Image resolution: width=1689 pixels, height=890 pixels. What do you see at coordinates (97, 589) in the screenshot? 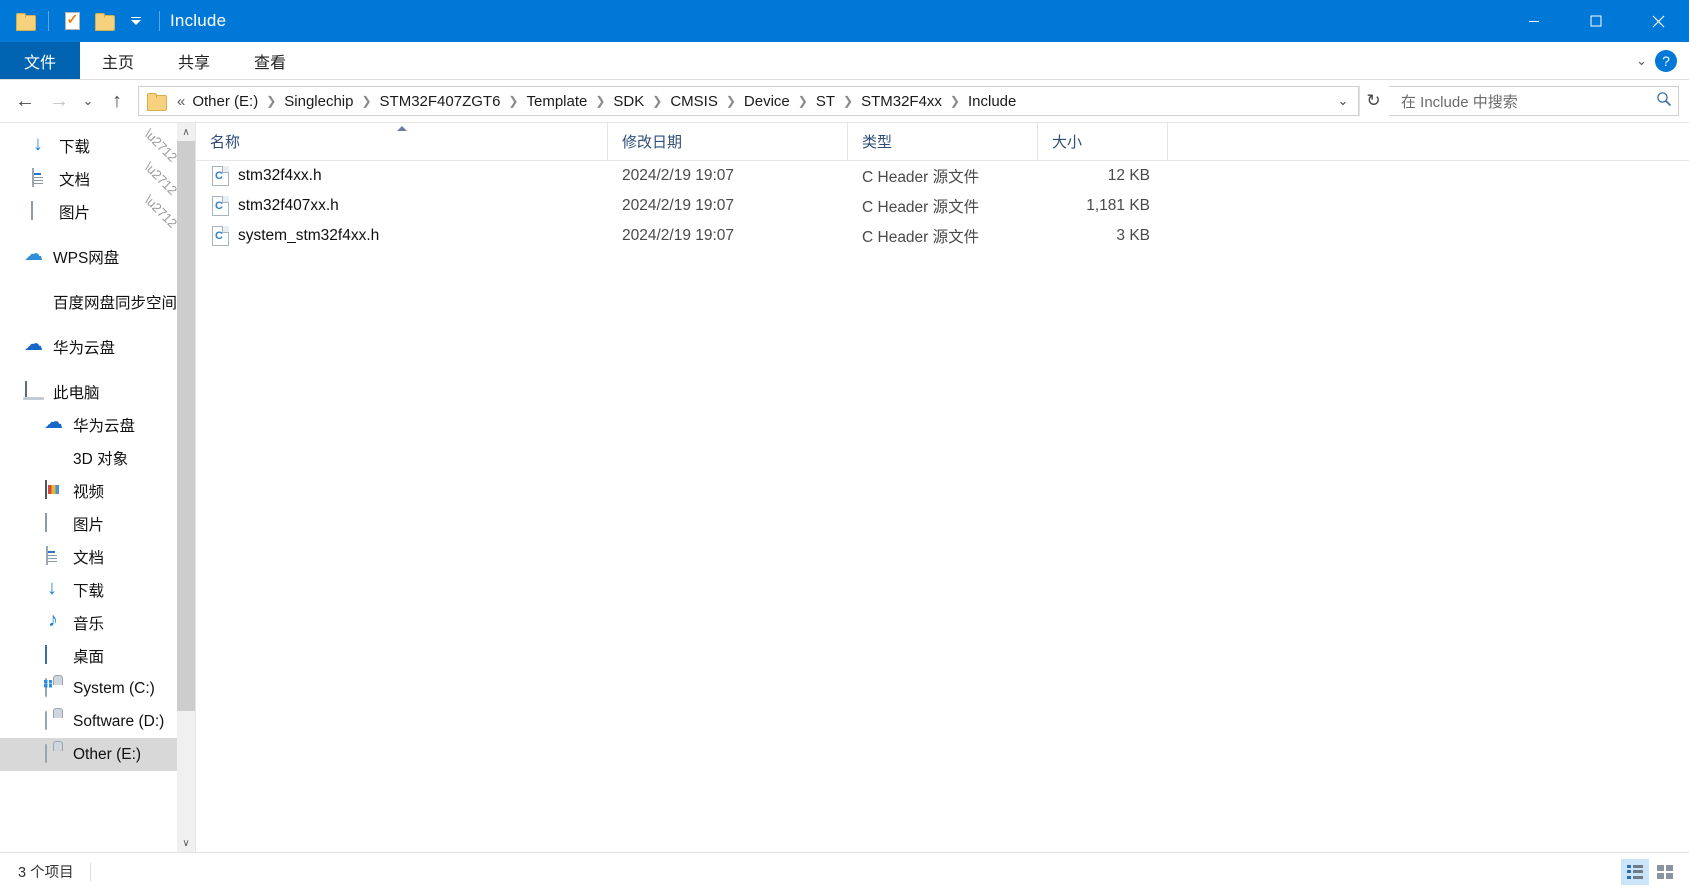
I see `sidebar-item-downloads: 下载` at bounding box center [97, 589].